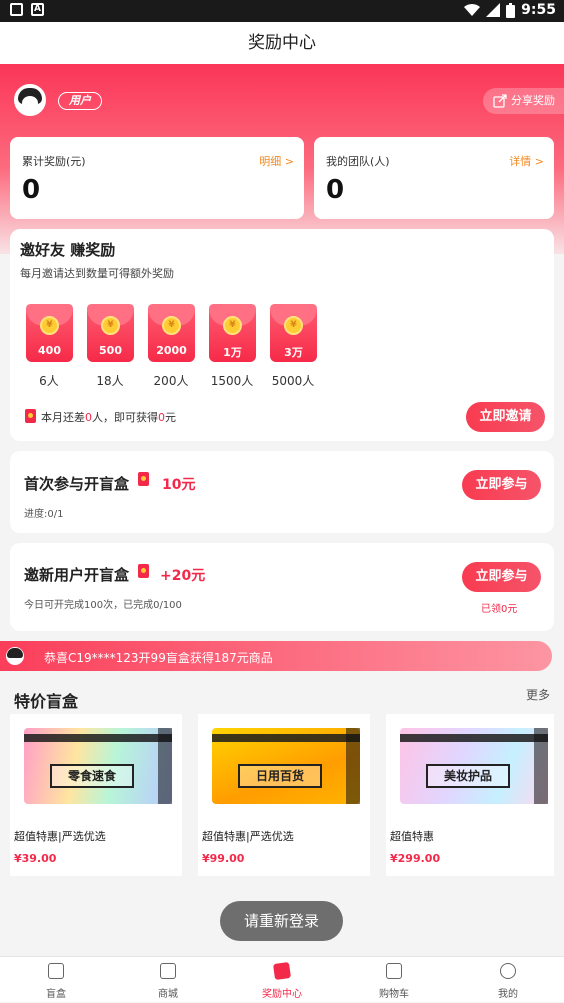 This screenshot has width=564, height=1003. What do you see at coordinates (30, 100) in the screenshot?
I see `avatar` at bounding box center [30, 100].